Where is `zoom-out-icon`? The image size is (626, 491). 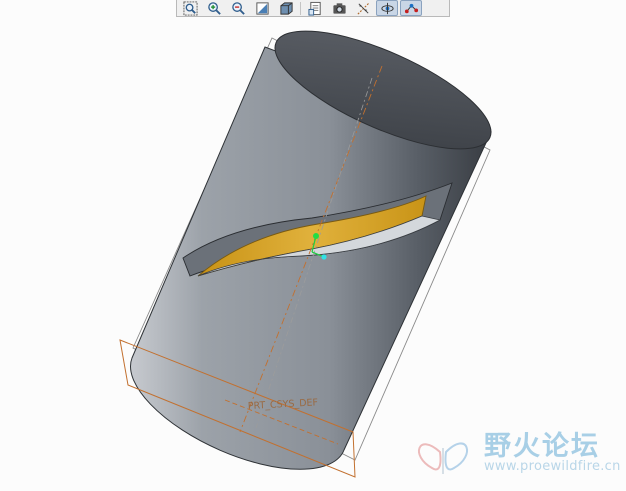 zoom-out-icon is located at coordinates (238, 8).